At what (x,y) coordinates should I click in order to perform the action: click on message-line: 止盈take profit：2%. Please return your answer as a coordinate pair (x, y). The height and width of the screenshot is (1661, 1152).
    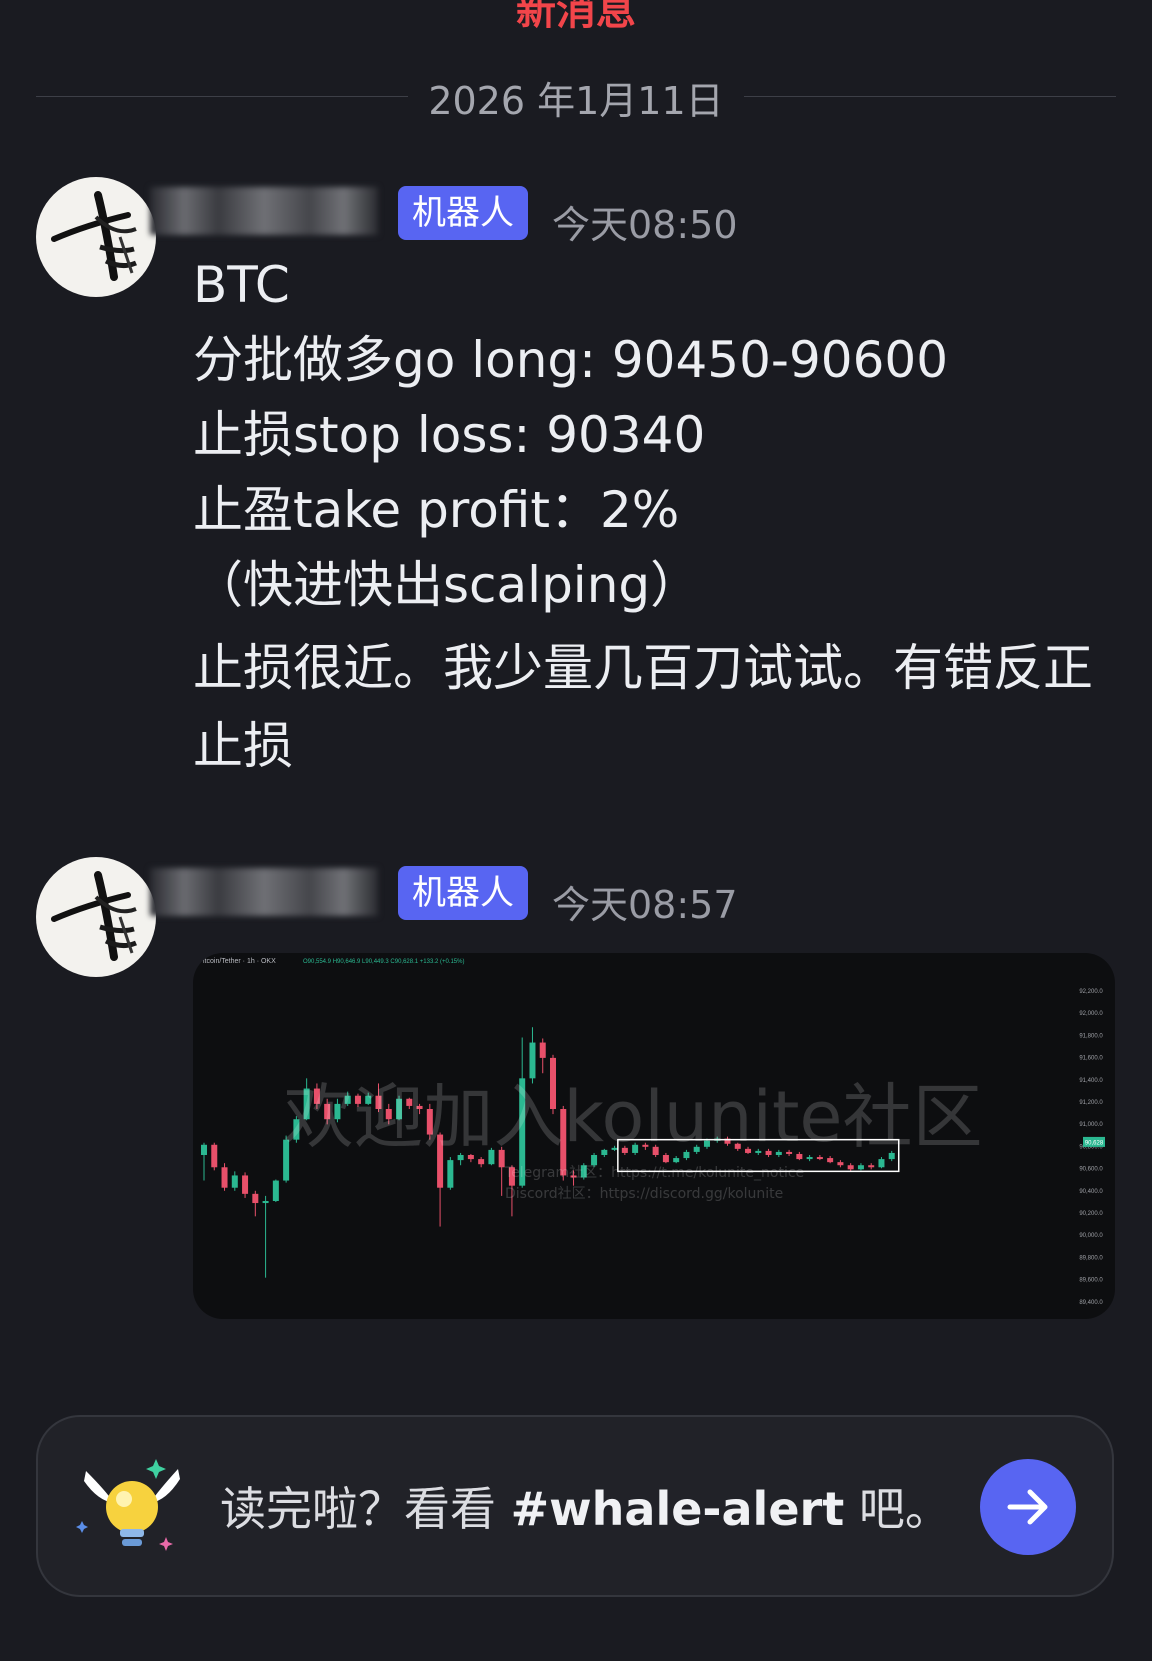
    Looking at the image, I should click on (436, 510).